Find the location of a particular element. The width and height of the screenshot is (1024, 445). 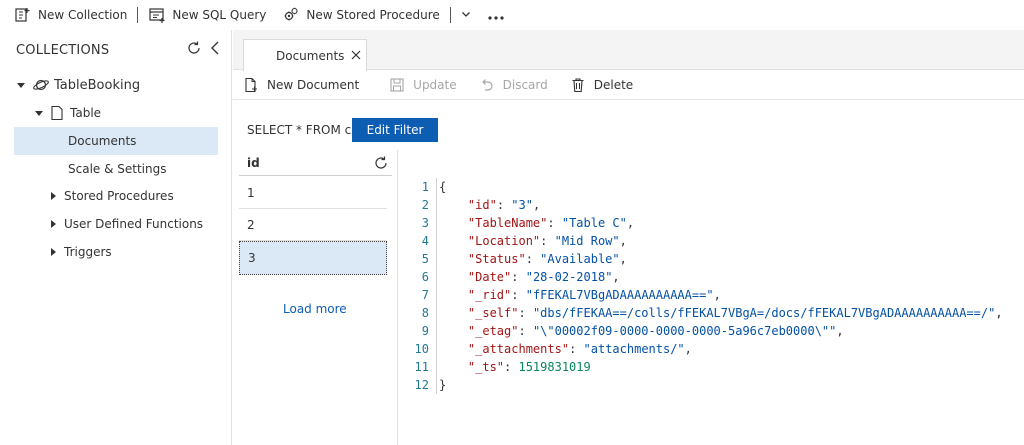

code-line: 1{ is located at coordinates (709, 187).